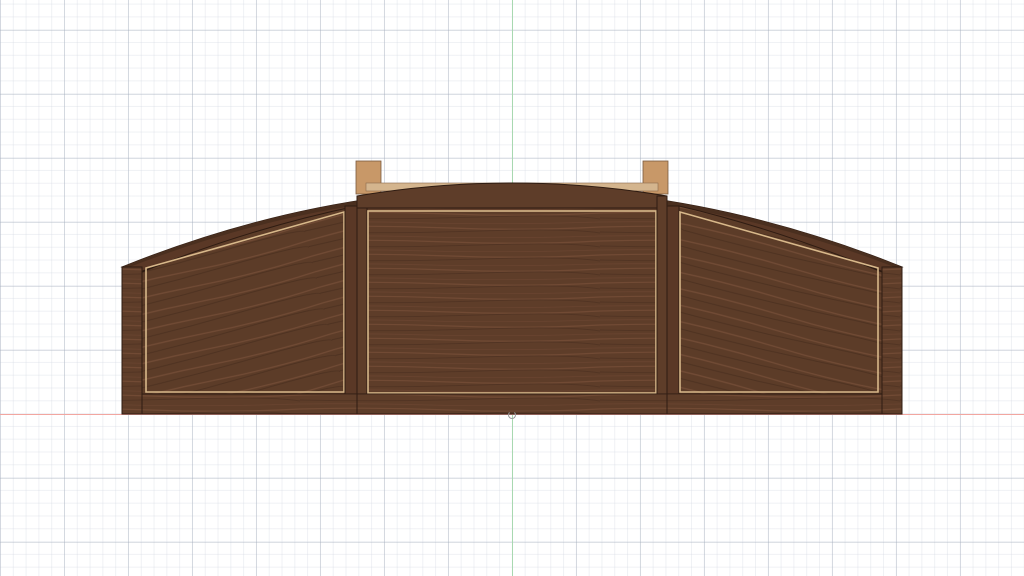 The height and width of the screenshot is (576, 1024). Describe the element at coordinates (512, 415) in the screenshot. I see `origin-marker-icon` at that location.